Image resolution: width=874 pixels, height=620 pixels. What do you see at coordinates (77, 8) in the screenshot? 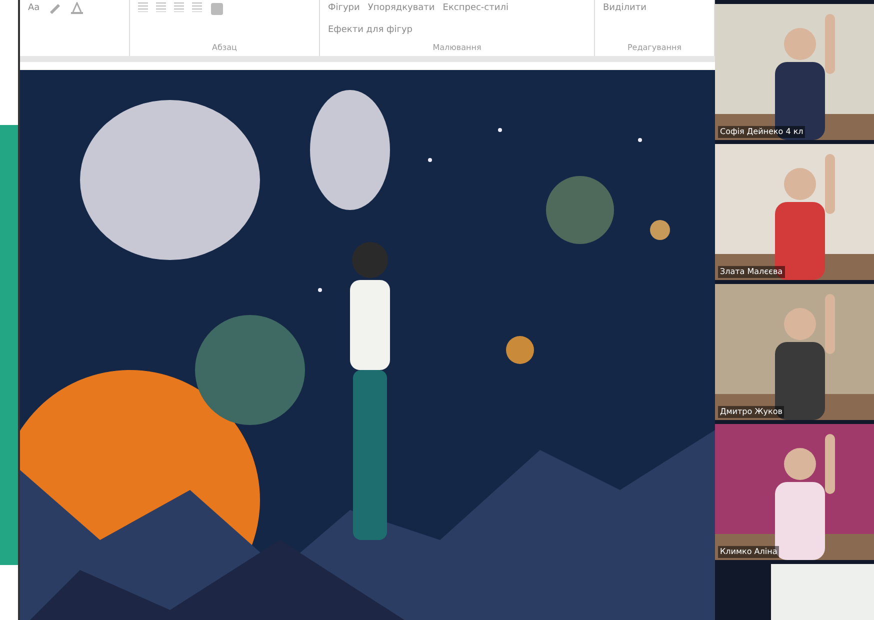
I see `font-color-icon` at bounding box center [77, 8].